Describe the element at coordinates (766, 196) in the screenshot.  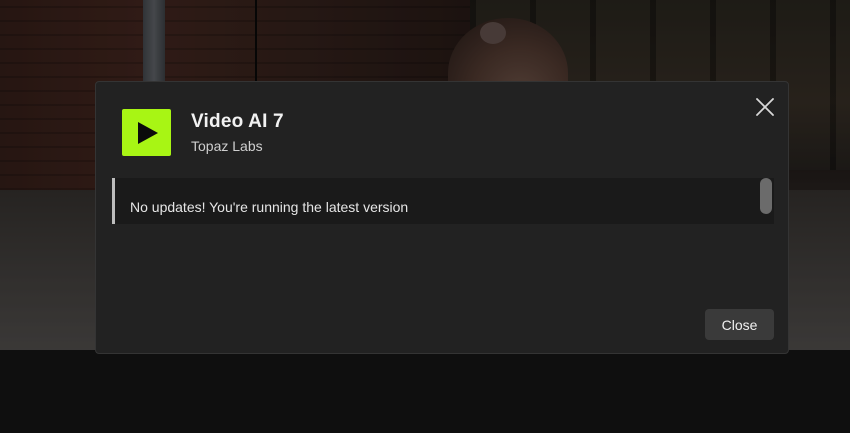
I see `scrollbar-thumb` at that location.